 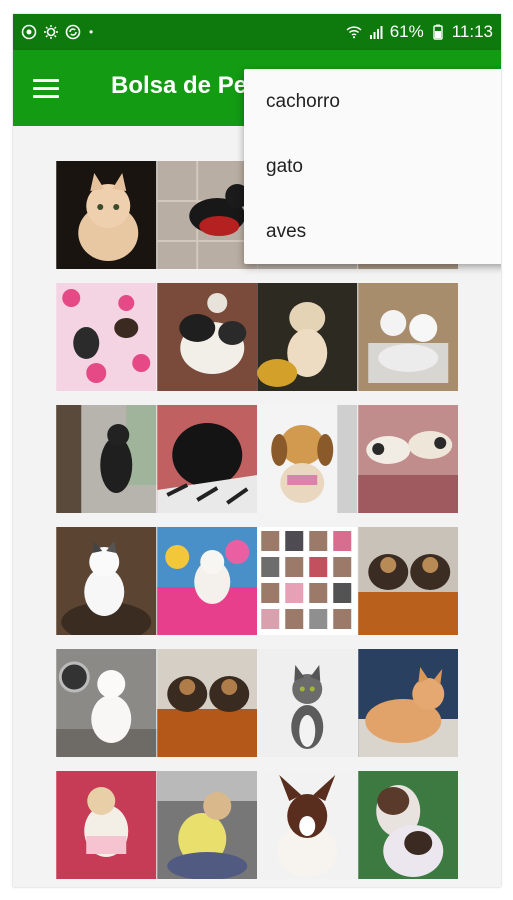 What do you see at coordinates (408, 337) in the screenshot?
I see `photo-two-kittens` at bounding box center [408, 337].